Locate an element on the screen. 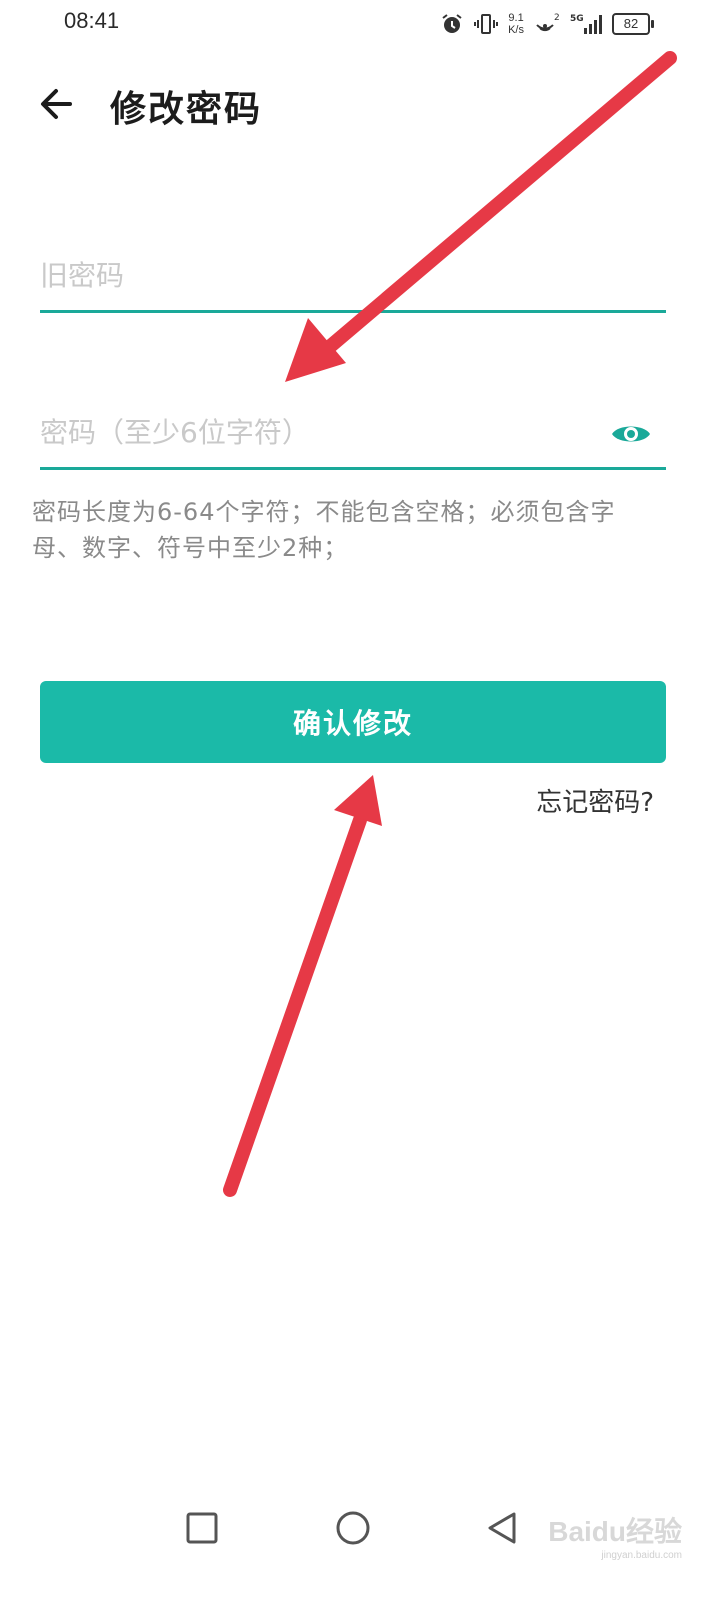 This screenshot has height=1600, width=720. sim-number: 2 is located at coordinates (557, 18).